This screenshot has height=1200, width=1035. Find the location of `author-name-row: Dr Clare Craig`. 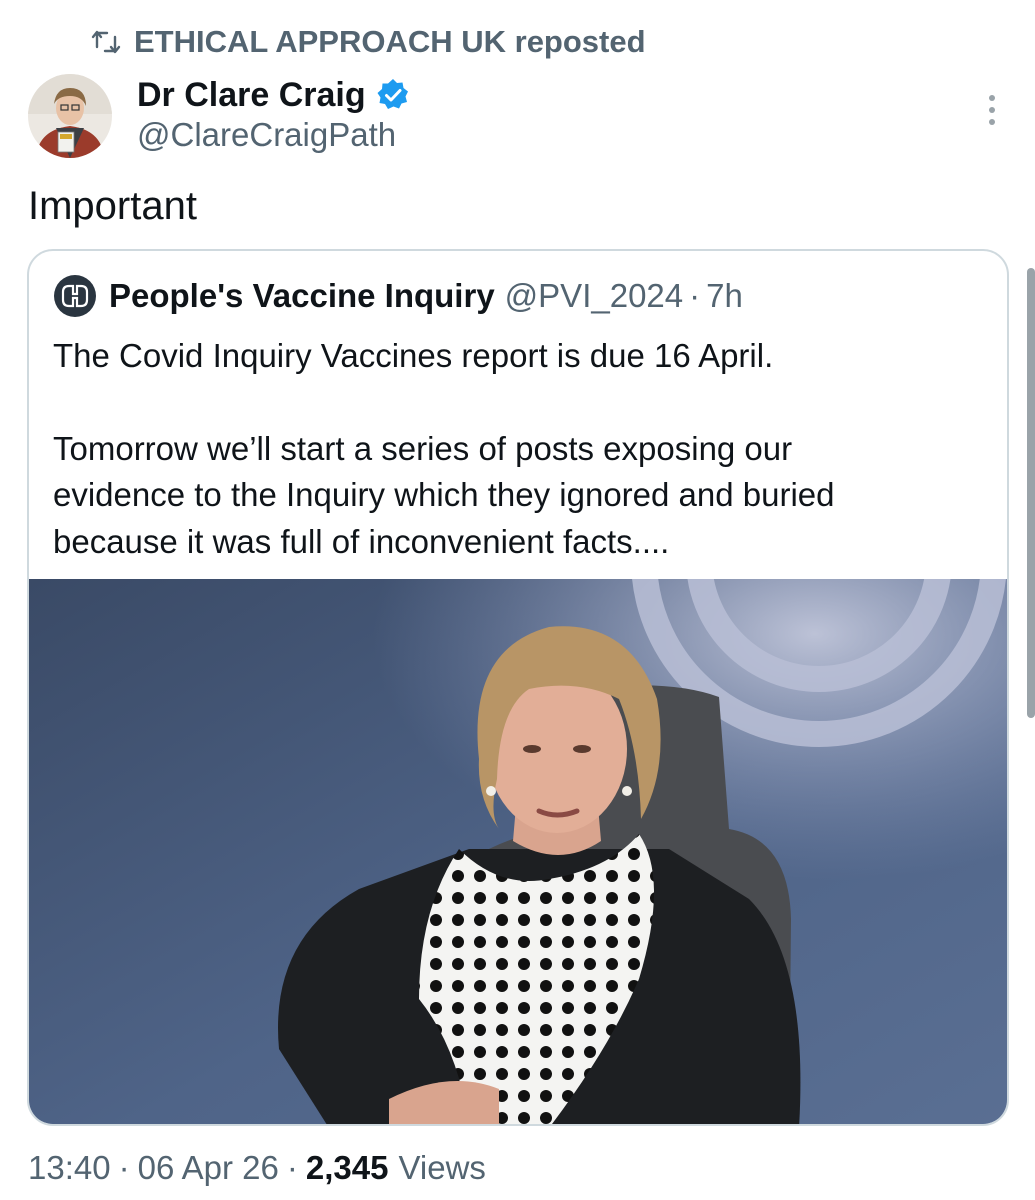

author-name-row: Dr Clare Craig is located at coordinates (273, 95).